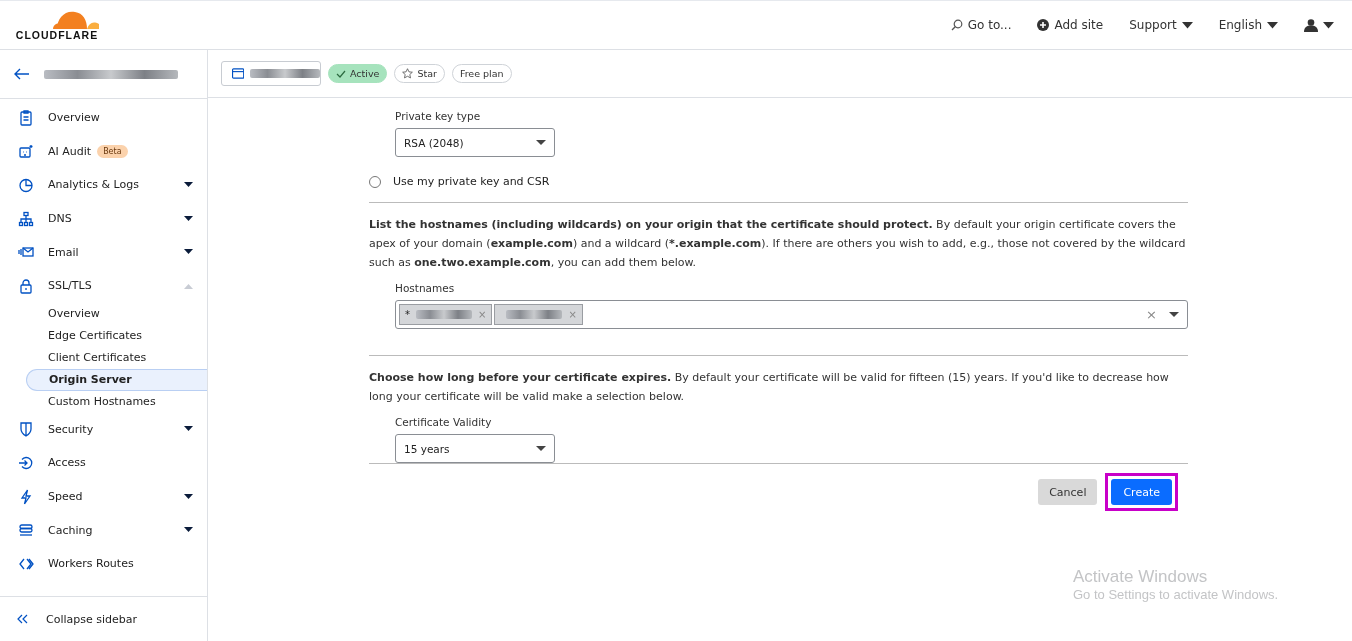 The image size is (1352, 641). What do you see at coordinates (93, 185) in the screenshot?
I see `sidebar-label: Analytics & Logs` at bounding box center [93, 185].